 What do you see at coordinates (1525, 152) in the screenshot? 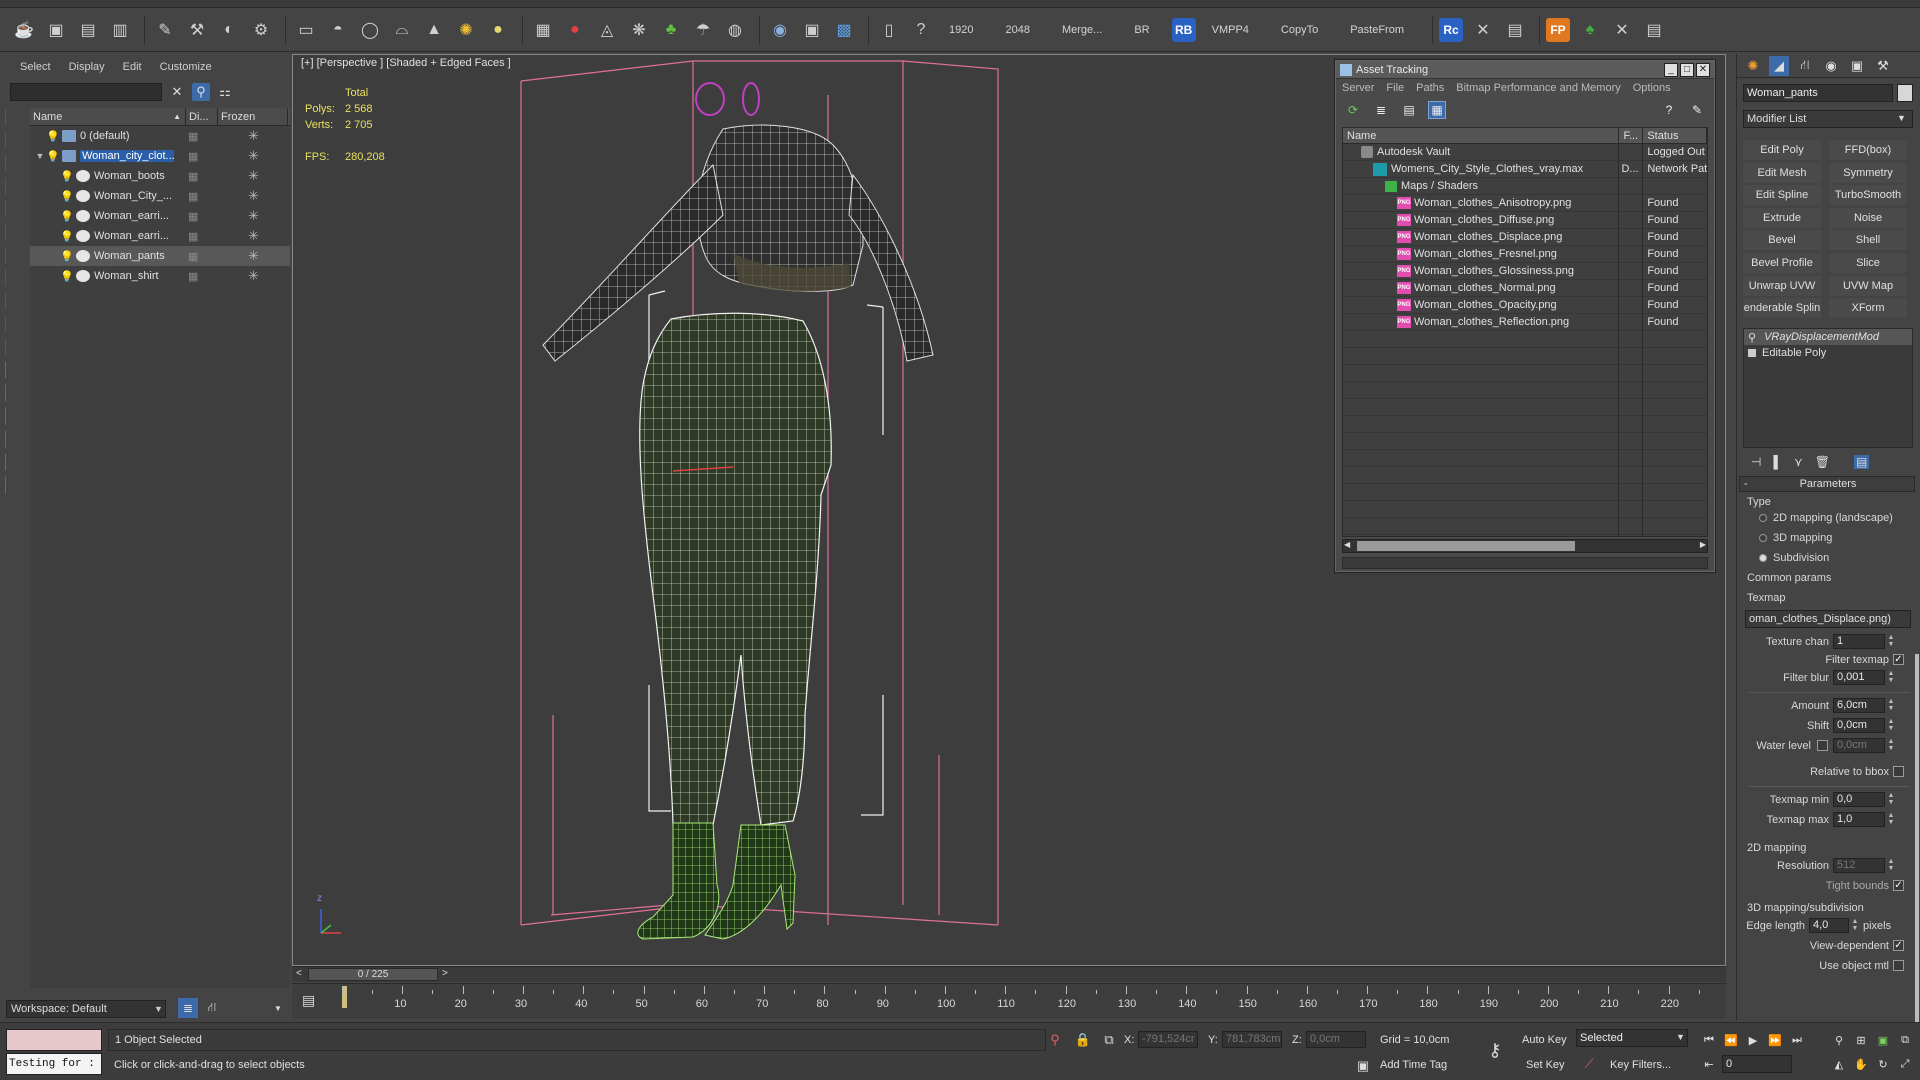
I see `asset-row: Autodesk Vault Logged Out` at bounding box center [1525, 152].